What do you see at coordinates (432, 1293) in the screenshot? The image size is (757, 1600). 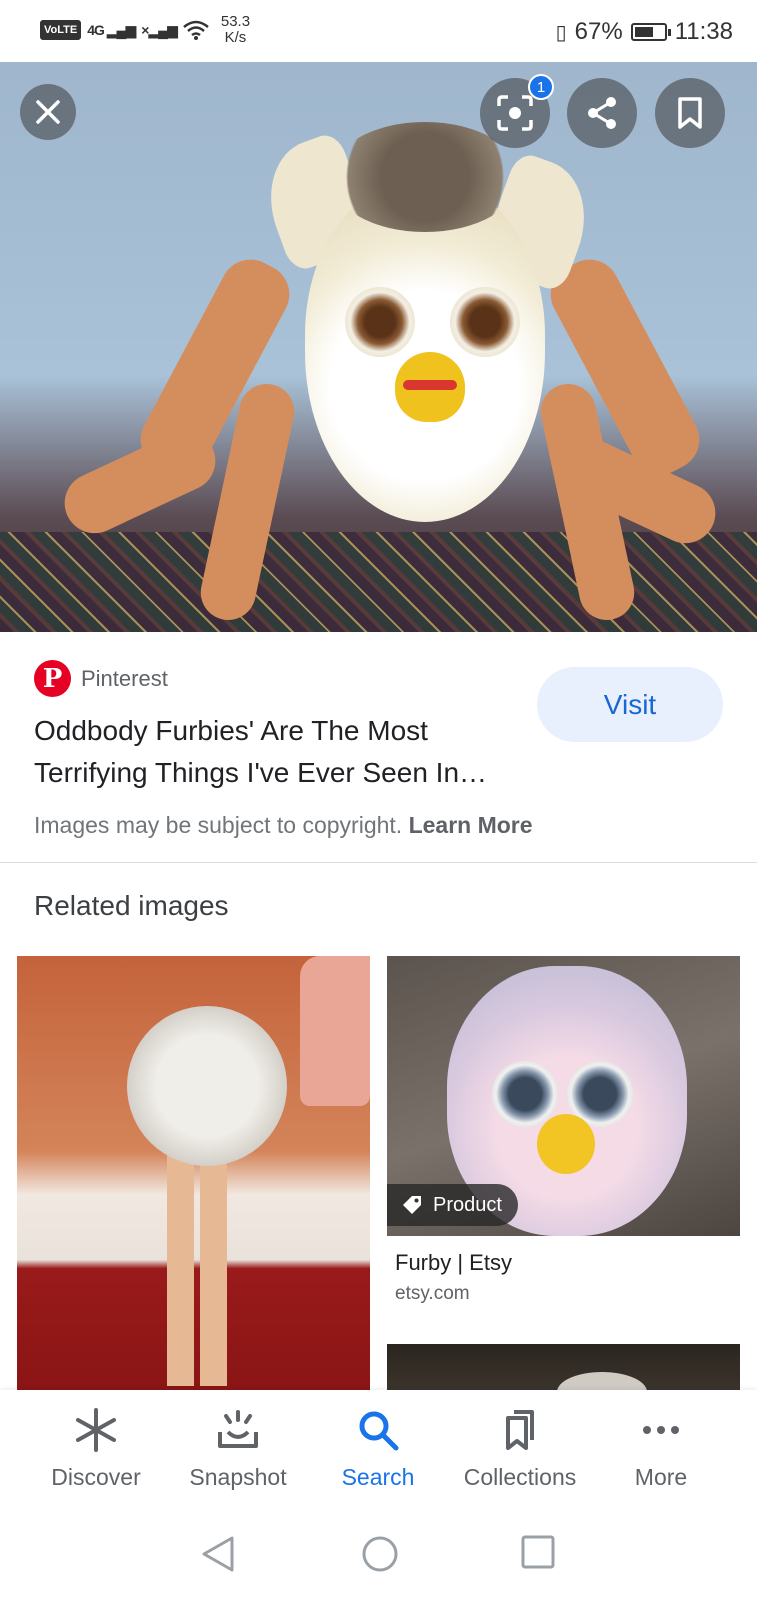 I see `related-item-source: etsy.com` at bounding box center [432, 1293].